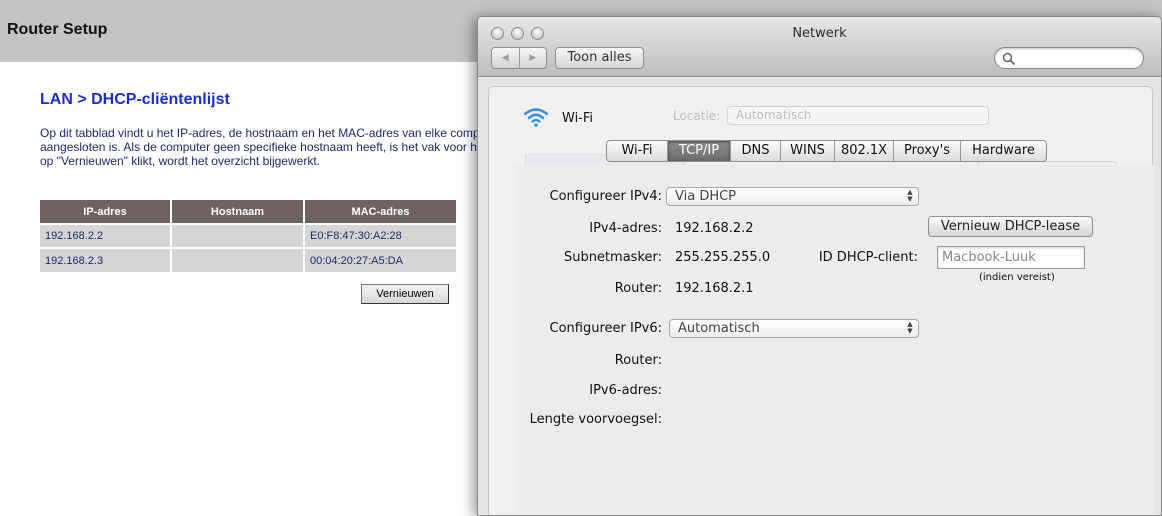 Image resolution: width=1162 pixels, height=516 pixels. I want to click on configure-ipv6-label: Configureer IPv6:, so click(606, 328).